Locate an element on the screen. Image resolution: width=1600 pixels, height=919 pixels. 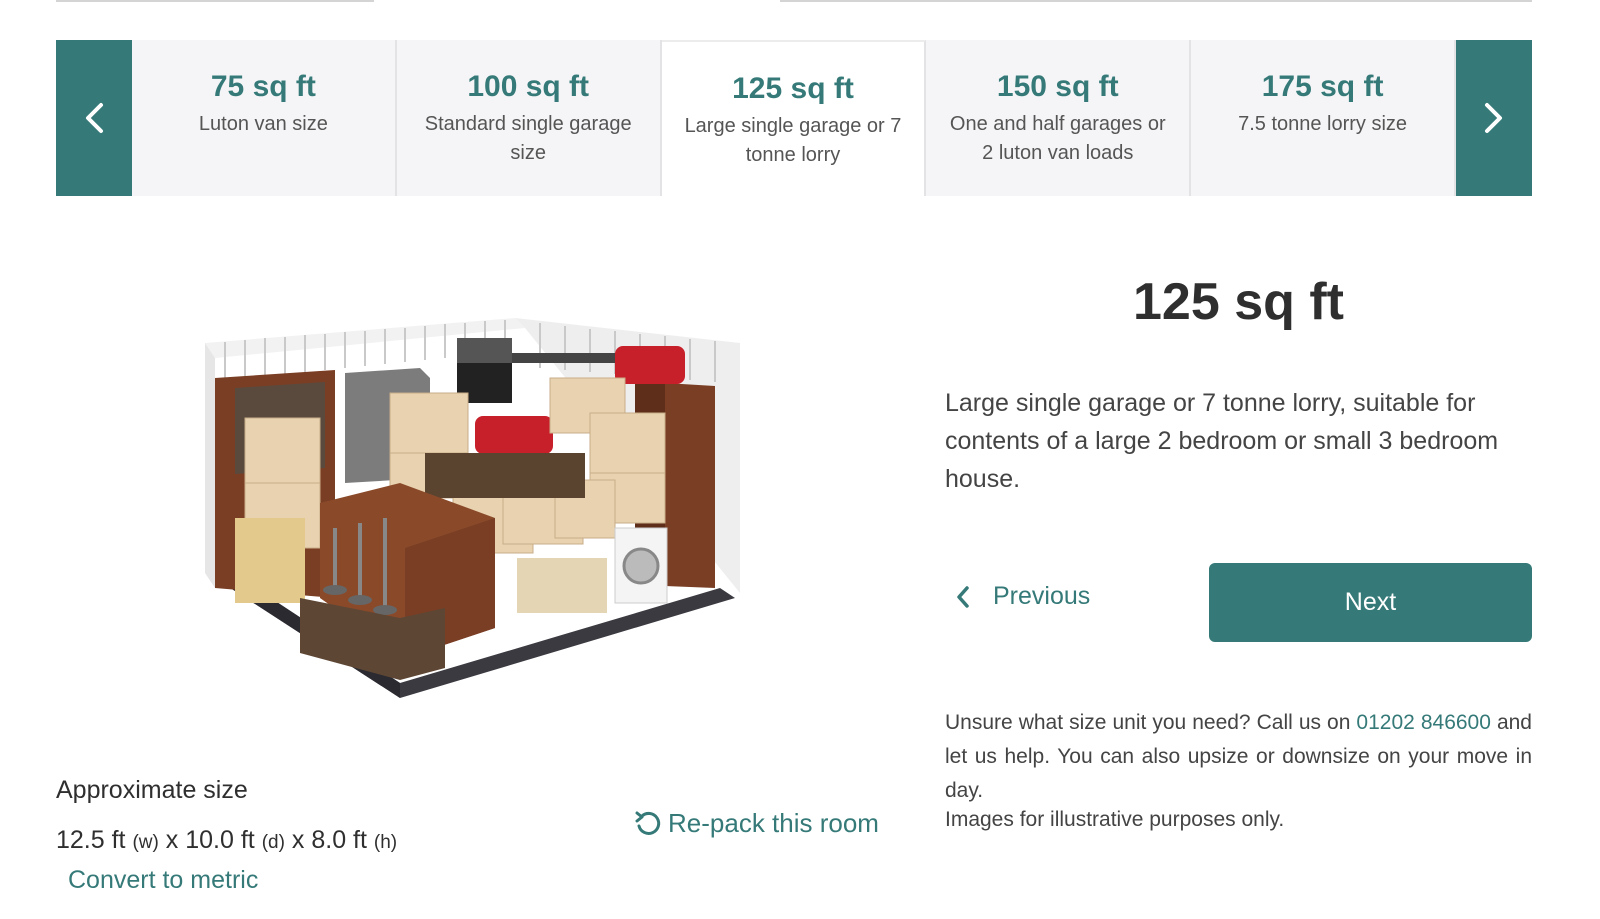
carousel-prev-button is located at coordinates (94, 118).